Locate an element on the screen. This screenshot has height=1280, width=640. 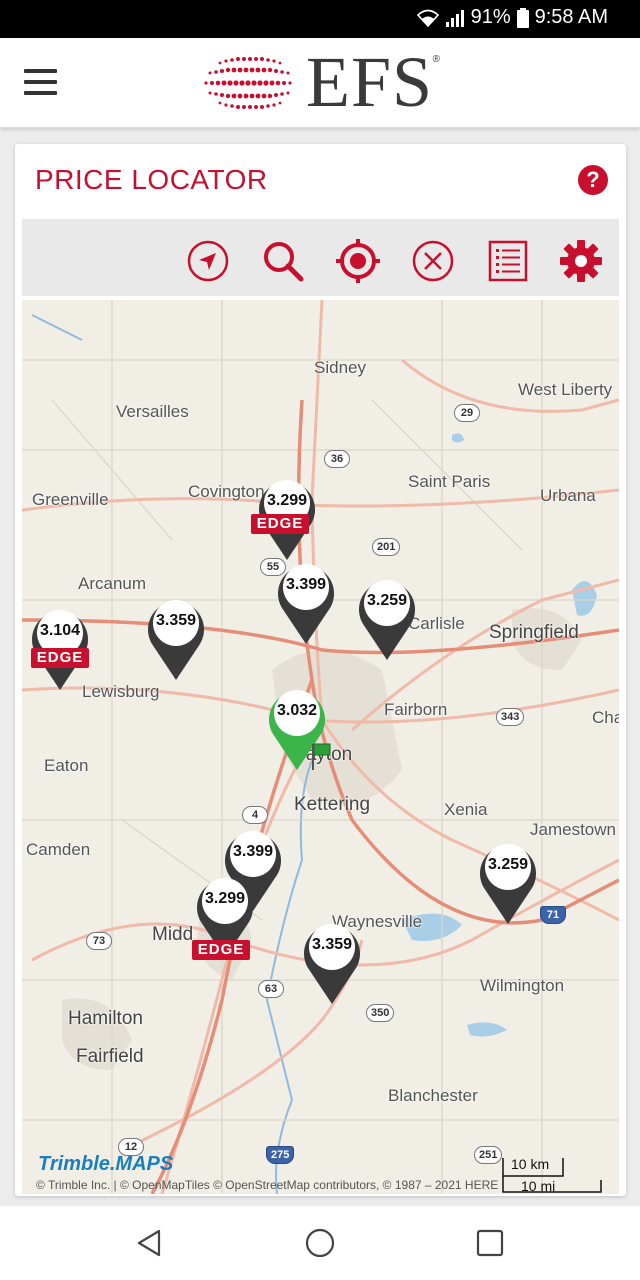
android-nav-bar is located at coordinates (320, 1243).